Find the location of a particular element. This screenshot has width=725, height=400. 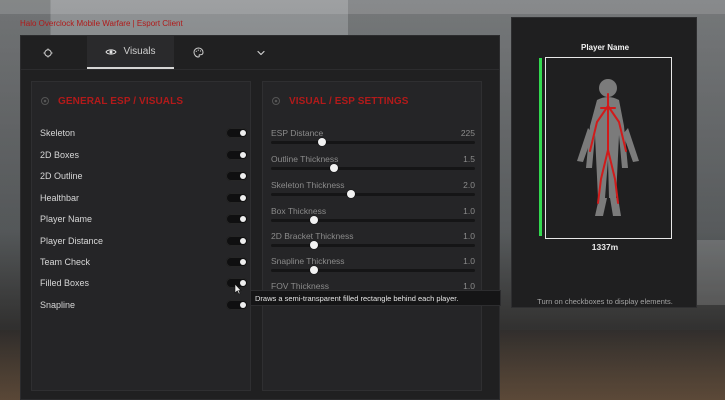

slider-box-thickness-header: Box Thickness 1.0 is located at coordinates (373, 211).